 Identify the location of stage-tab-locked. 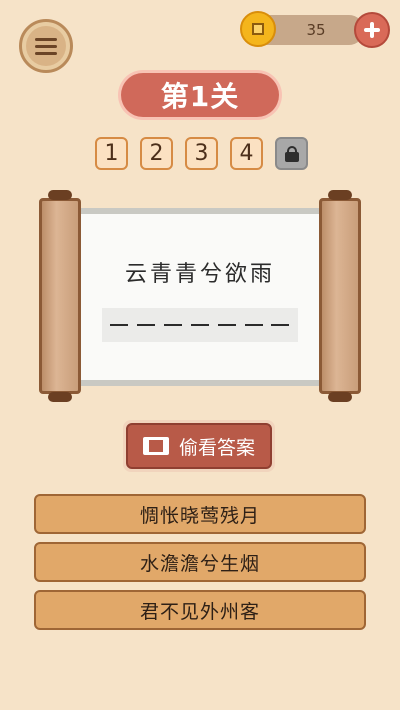
(291, 153).